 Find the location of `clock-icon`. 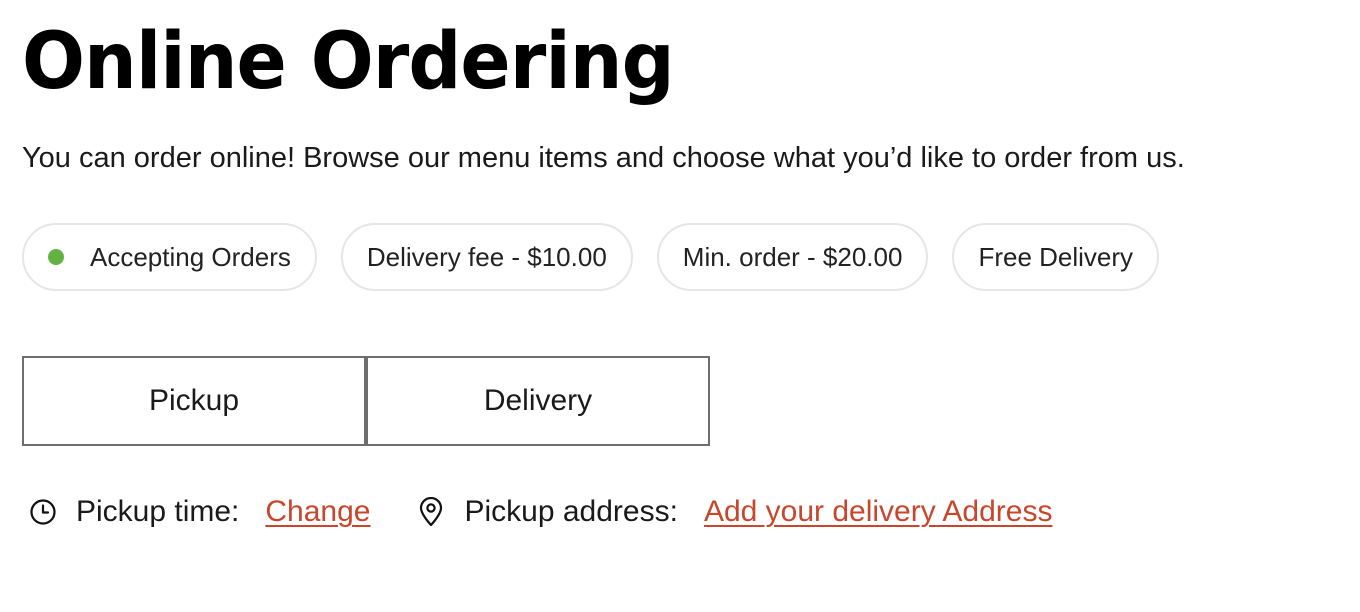

clock-icon is located at coordinates (43, 512).